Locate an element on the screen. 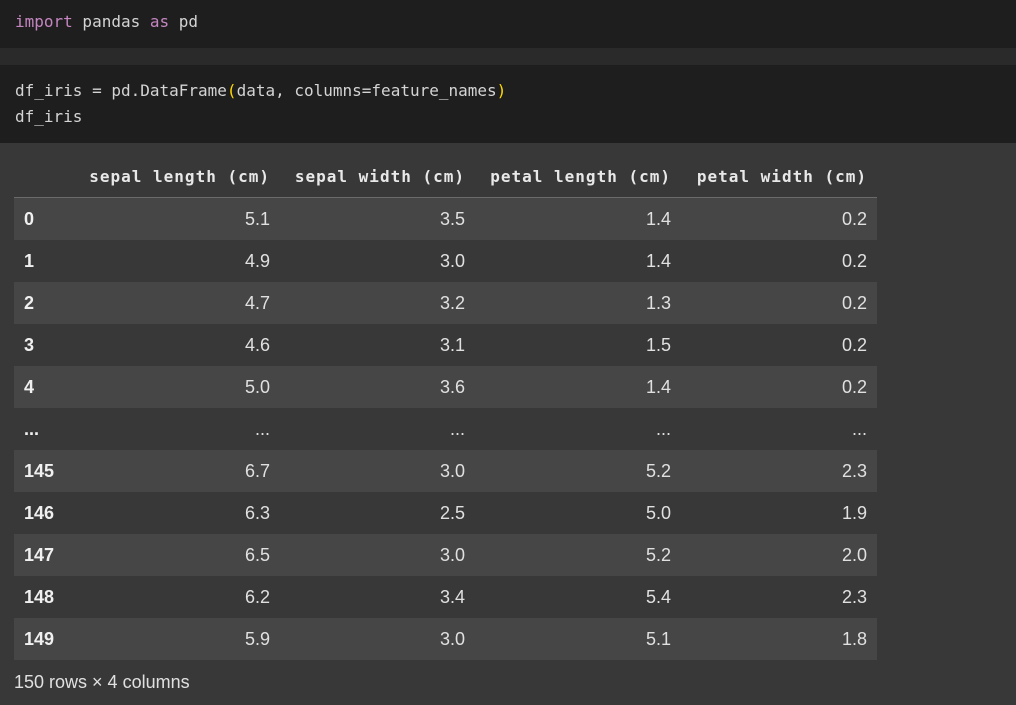  table-cell: 1.3 is located at coordinates (658, 302).